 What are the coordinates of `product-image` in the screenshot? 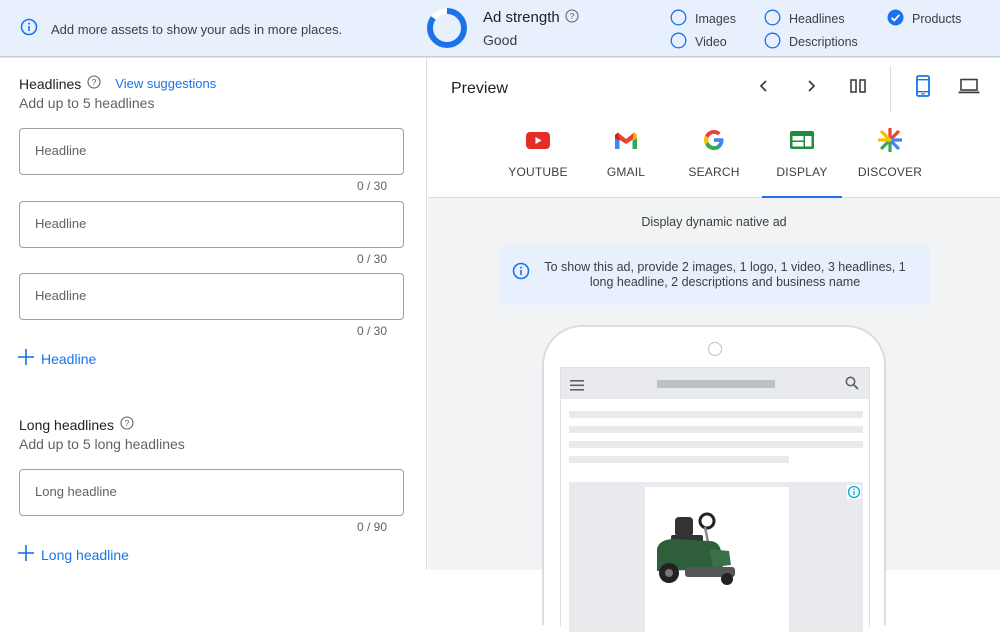 It's located at (717, 559).